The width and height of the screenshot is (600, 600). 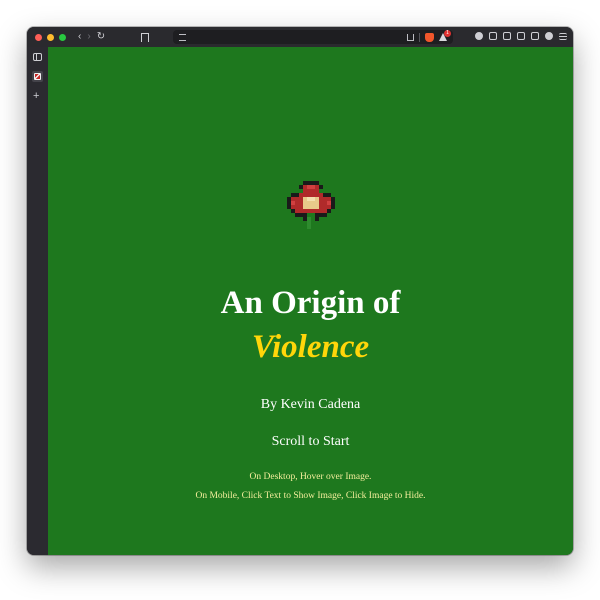 What do you see at coordinates (62, 37) in the screenshot?
I see `zoom-window-button` at bounding box center [62, 37].